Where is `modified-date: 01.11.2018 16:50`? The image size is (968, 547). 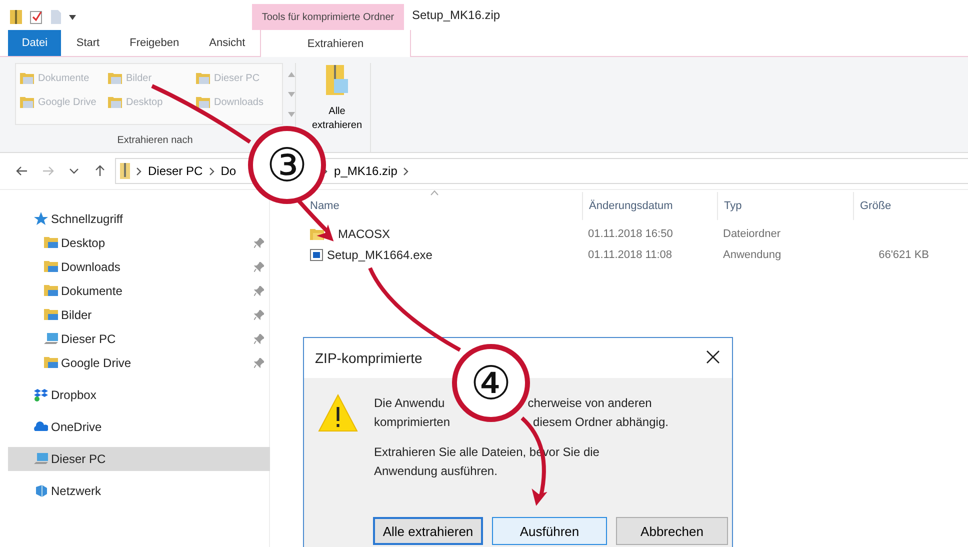
modified-date: 01.11.2018 16:50 is located at coordinates (630, 234).